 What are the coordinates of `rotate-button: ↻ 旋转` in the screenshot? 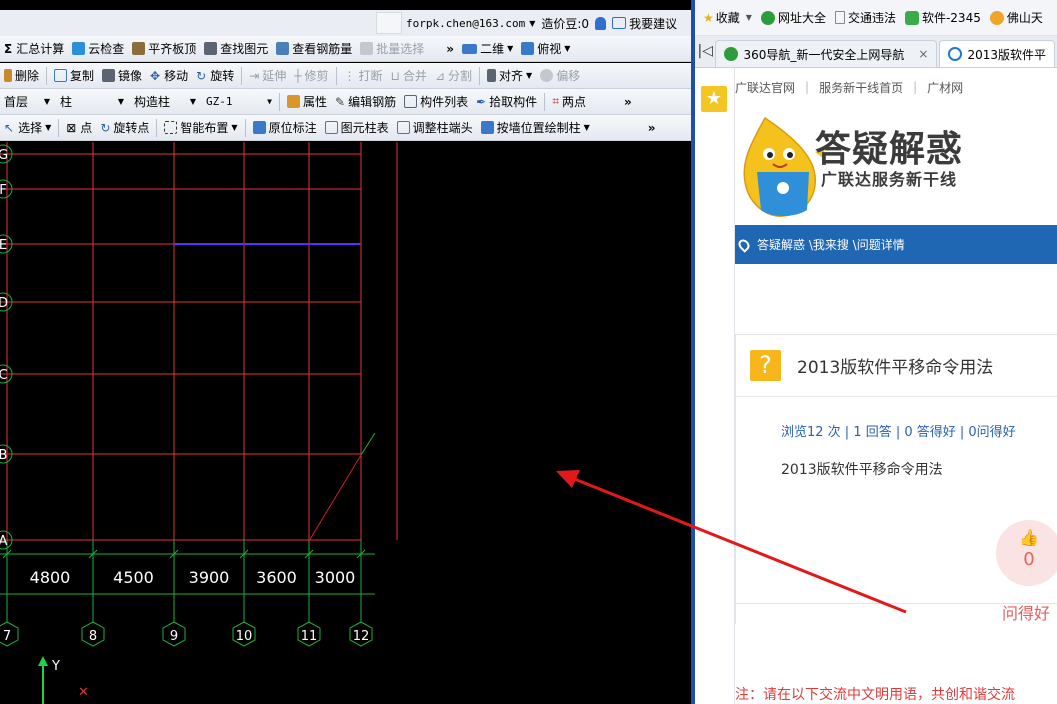 It's located at (215, 76).